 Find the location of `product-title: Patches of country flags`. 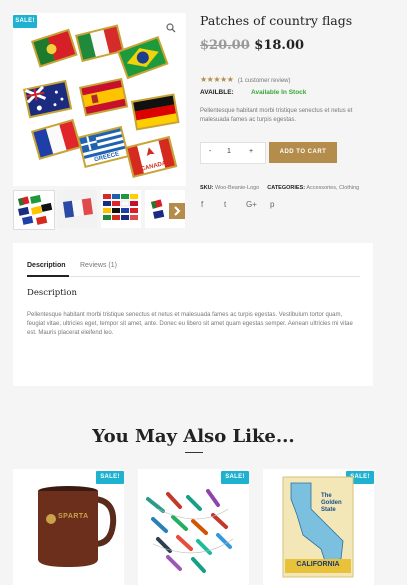

product-title: Patches of country flags is located at coordinates (276, 20).